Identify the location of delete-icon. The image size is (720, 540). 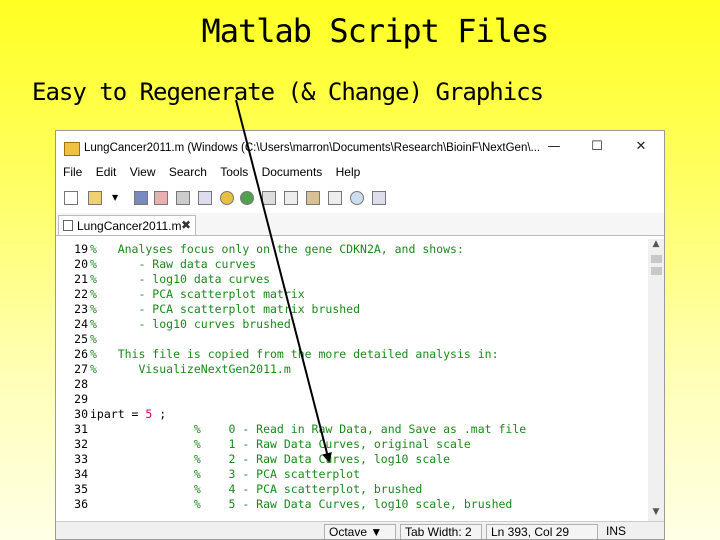
(335, 198).